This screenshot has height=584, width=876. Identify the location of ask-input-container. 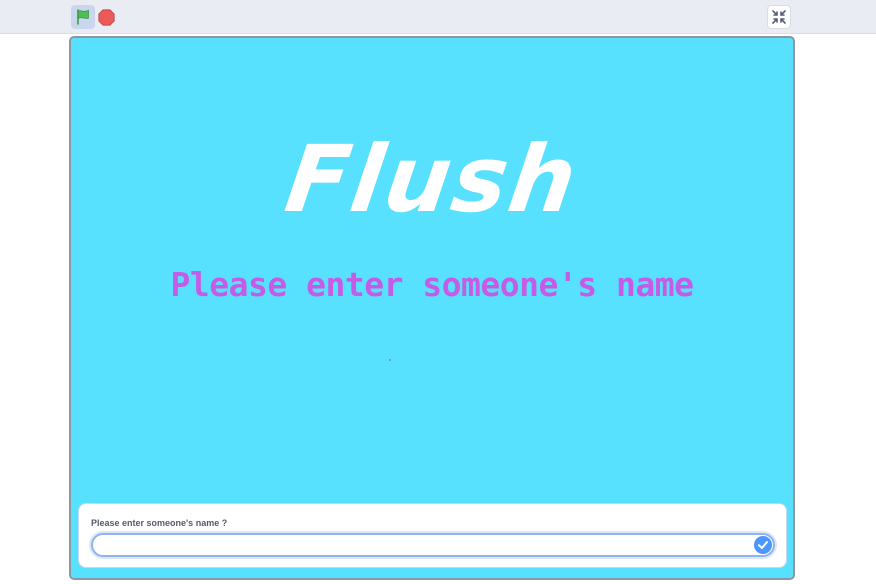
(433, 545).